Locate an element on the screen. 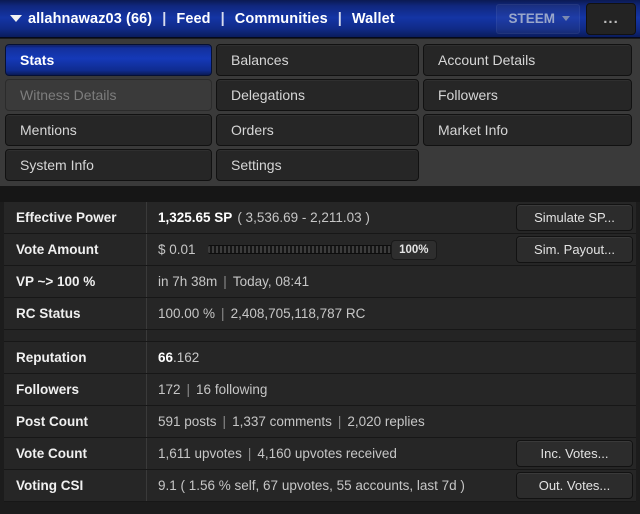 This screenshot has width=640, height=514. effective-power-value: 1,325.65 SP is located at coordinates (195, 217).